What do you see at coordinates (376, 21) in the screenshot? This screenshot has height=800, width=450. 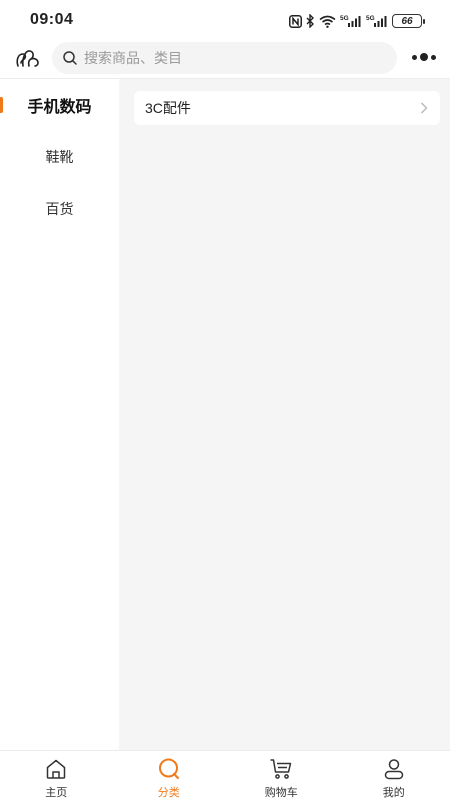 I see `signal-5g-icon-2: 5G` at bounding box center [376, 21].